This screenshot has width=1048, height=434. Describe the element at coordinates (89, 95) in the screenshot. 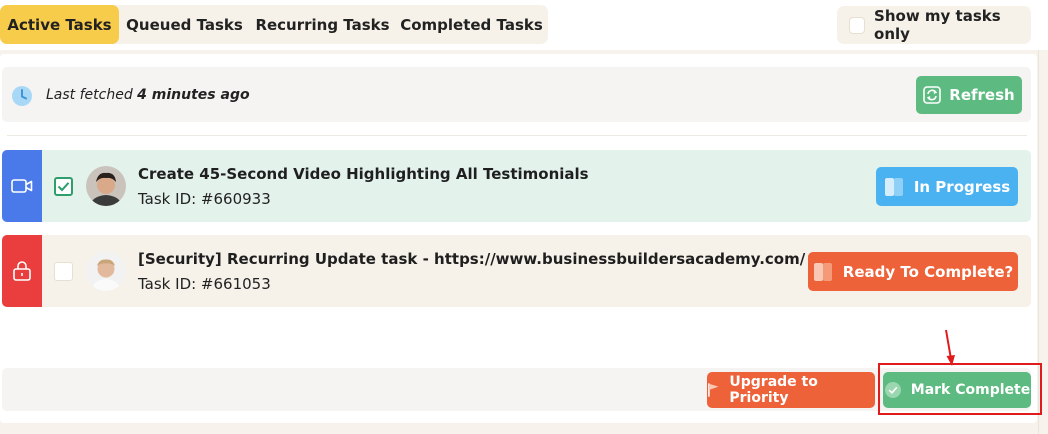

I see `last-fetched-prefix: Last fetched` at that location.